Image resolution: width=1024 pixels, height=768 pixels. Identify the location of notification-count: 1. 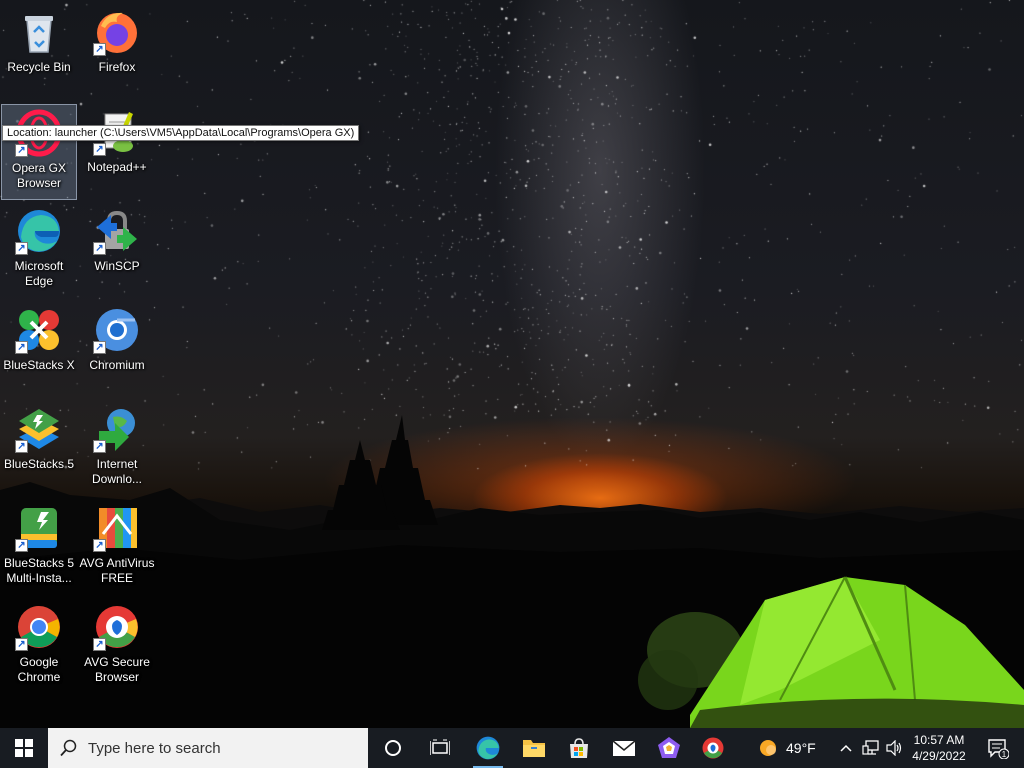
(1004, 754).